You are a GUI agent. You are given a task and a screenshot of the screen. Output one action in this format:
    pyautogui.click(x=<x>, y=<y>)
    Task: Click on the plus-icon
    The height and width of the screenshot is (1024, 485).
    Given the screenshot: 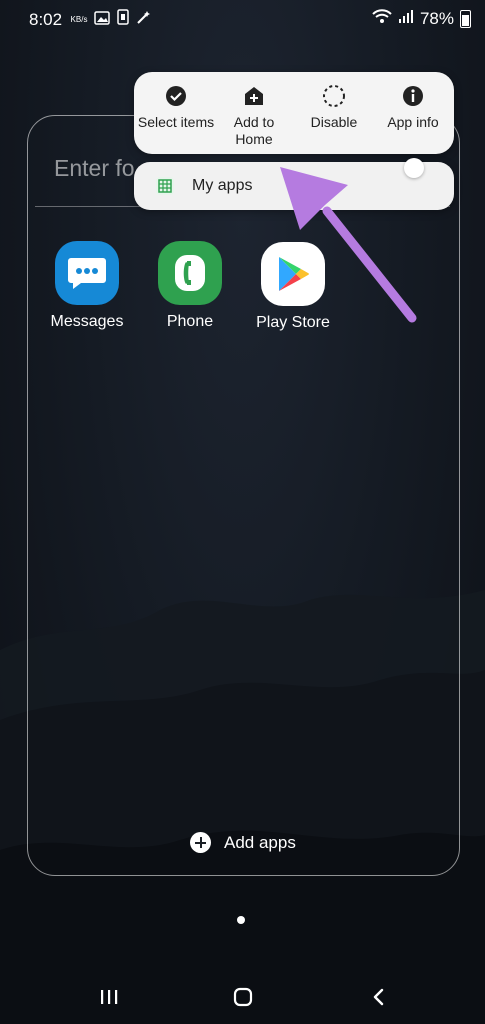 What is the action you would take?
    pyautogui.click(x=200, y=842)
    